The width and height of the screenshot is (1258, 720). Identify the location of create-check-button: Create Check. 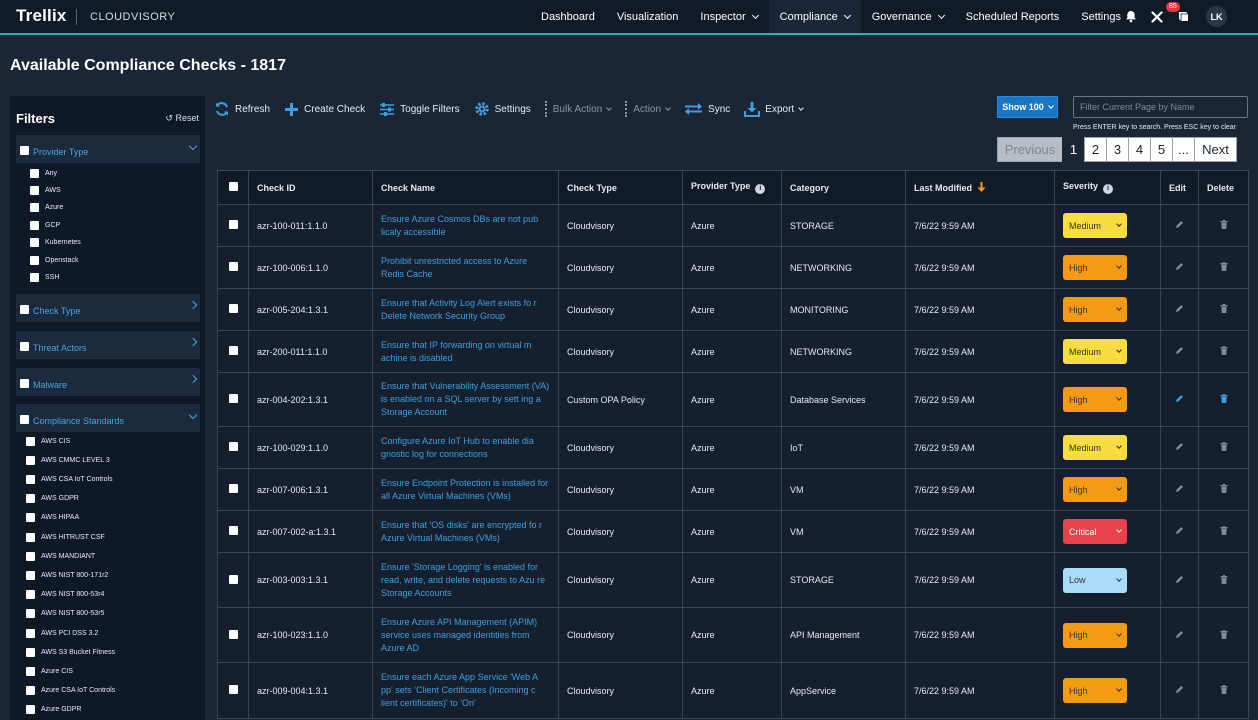
(324, 109).